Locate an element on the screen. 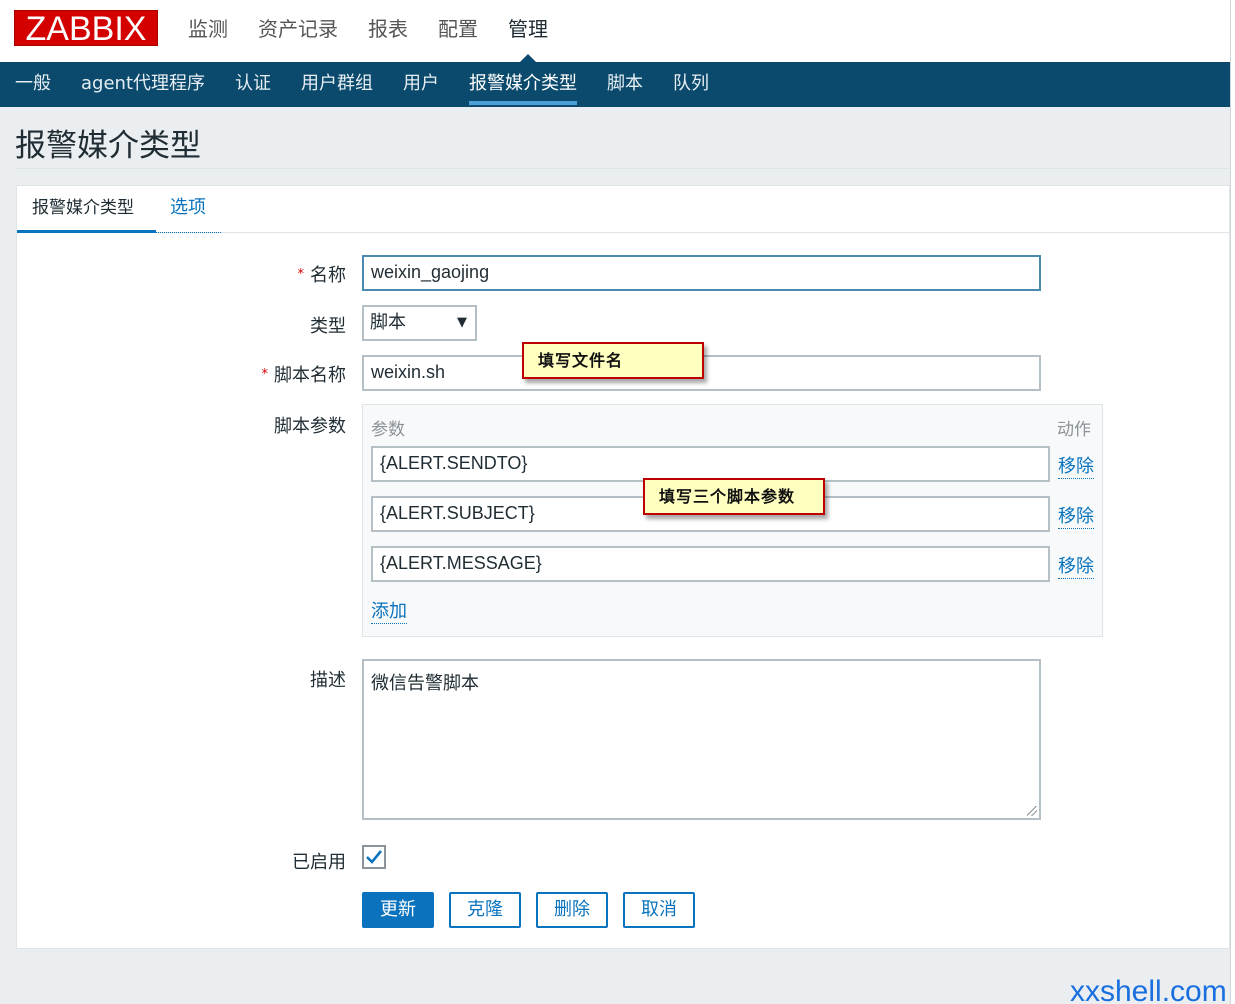 The image size is (1235, 1004). subnav-authentication: 认证 is located at coordinates (253, 84).